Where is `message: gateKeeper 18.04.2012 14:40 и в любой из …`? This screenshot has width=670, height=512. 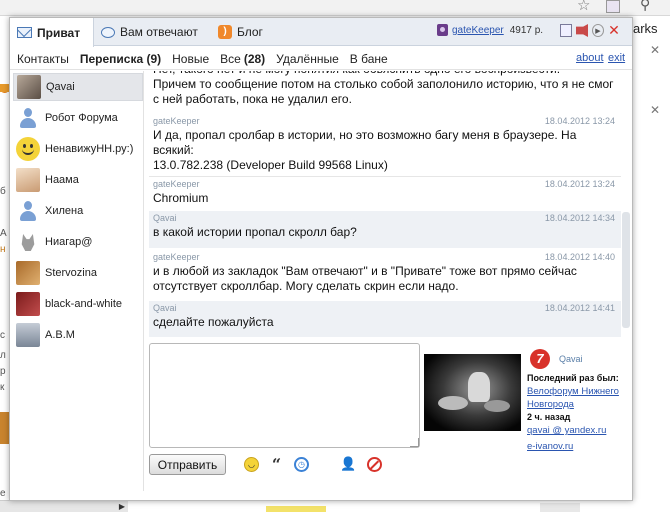 message: gateKeeper 18.04.2012 14:40 и в любой из … is located at coordinates (385, 272).